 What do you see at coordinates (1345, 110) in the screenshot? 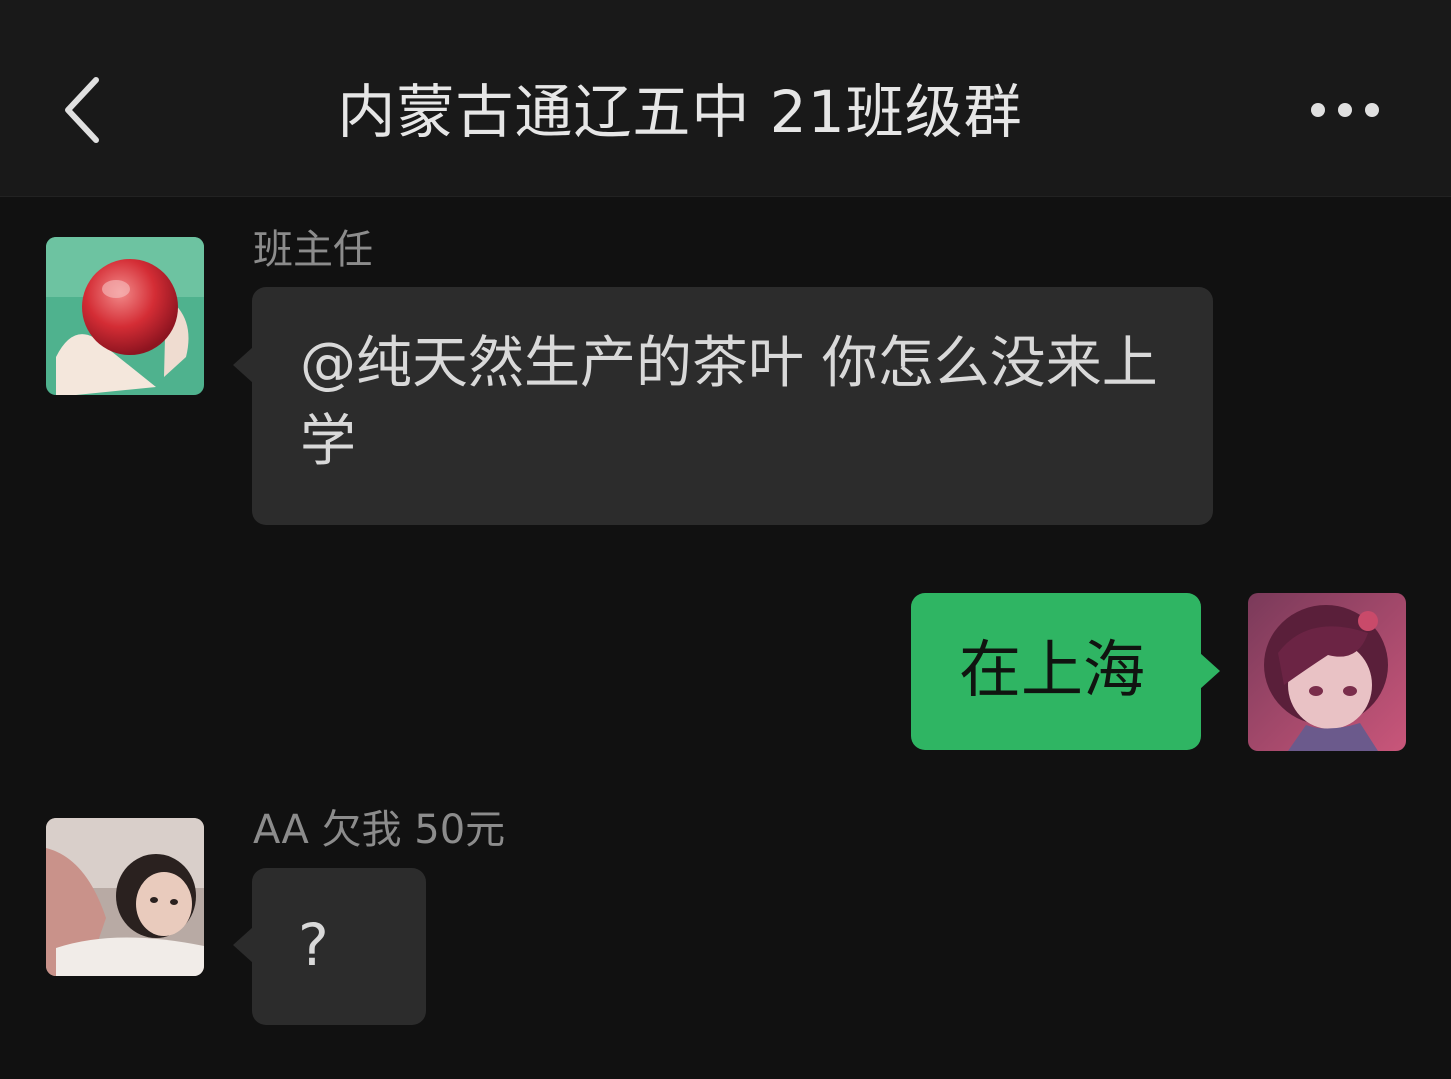
I see `ellipsis-icon` at bounding box center [1345, 110].